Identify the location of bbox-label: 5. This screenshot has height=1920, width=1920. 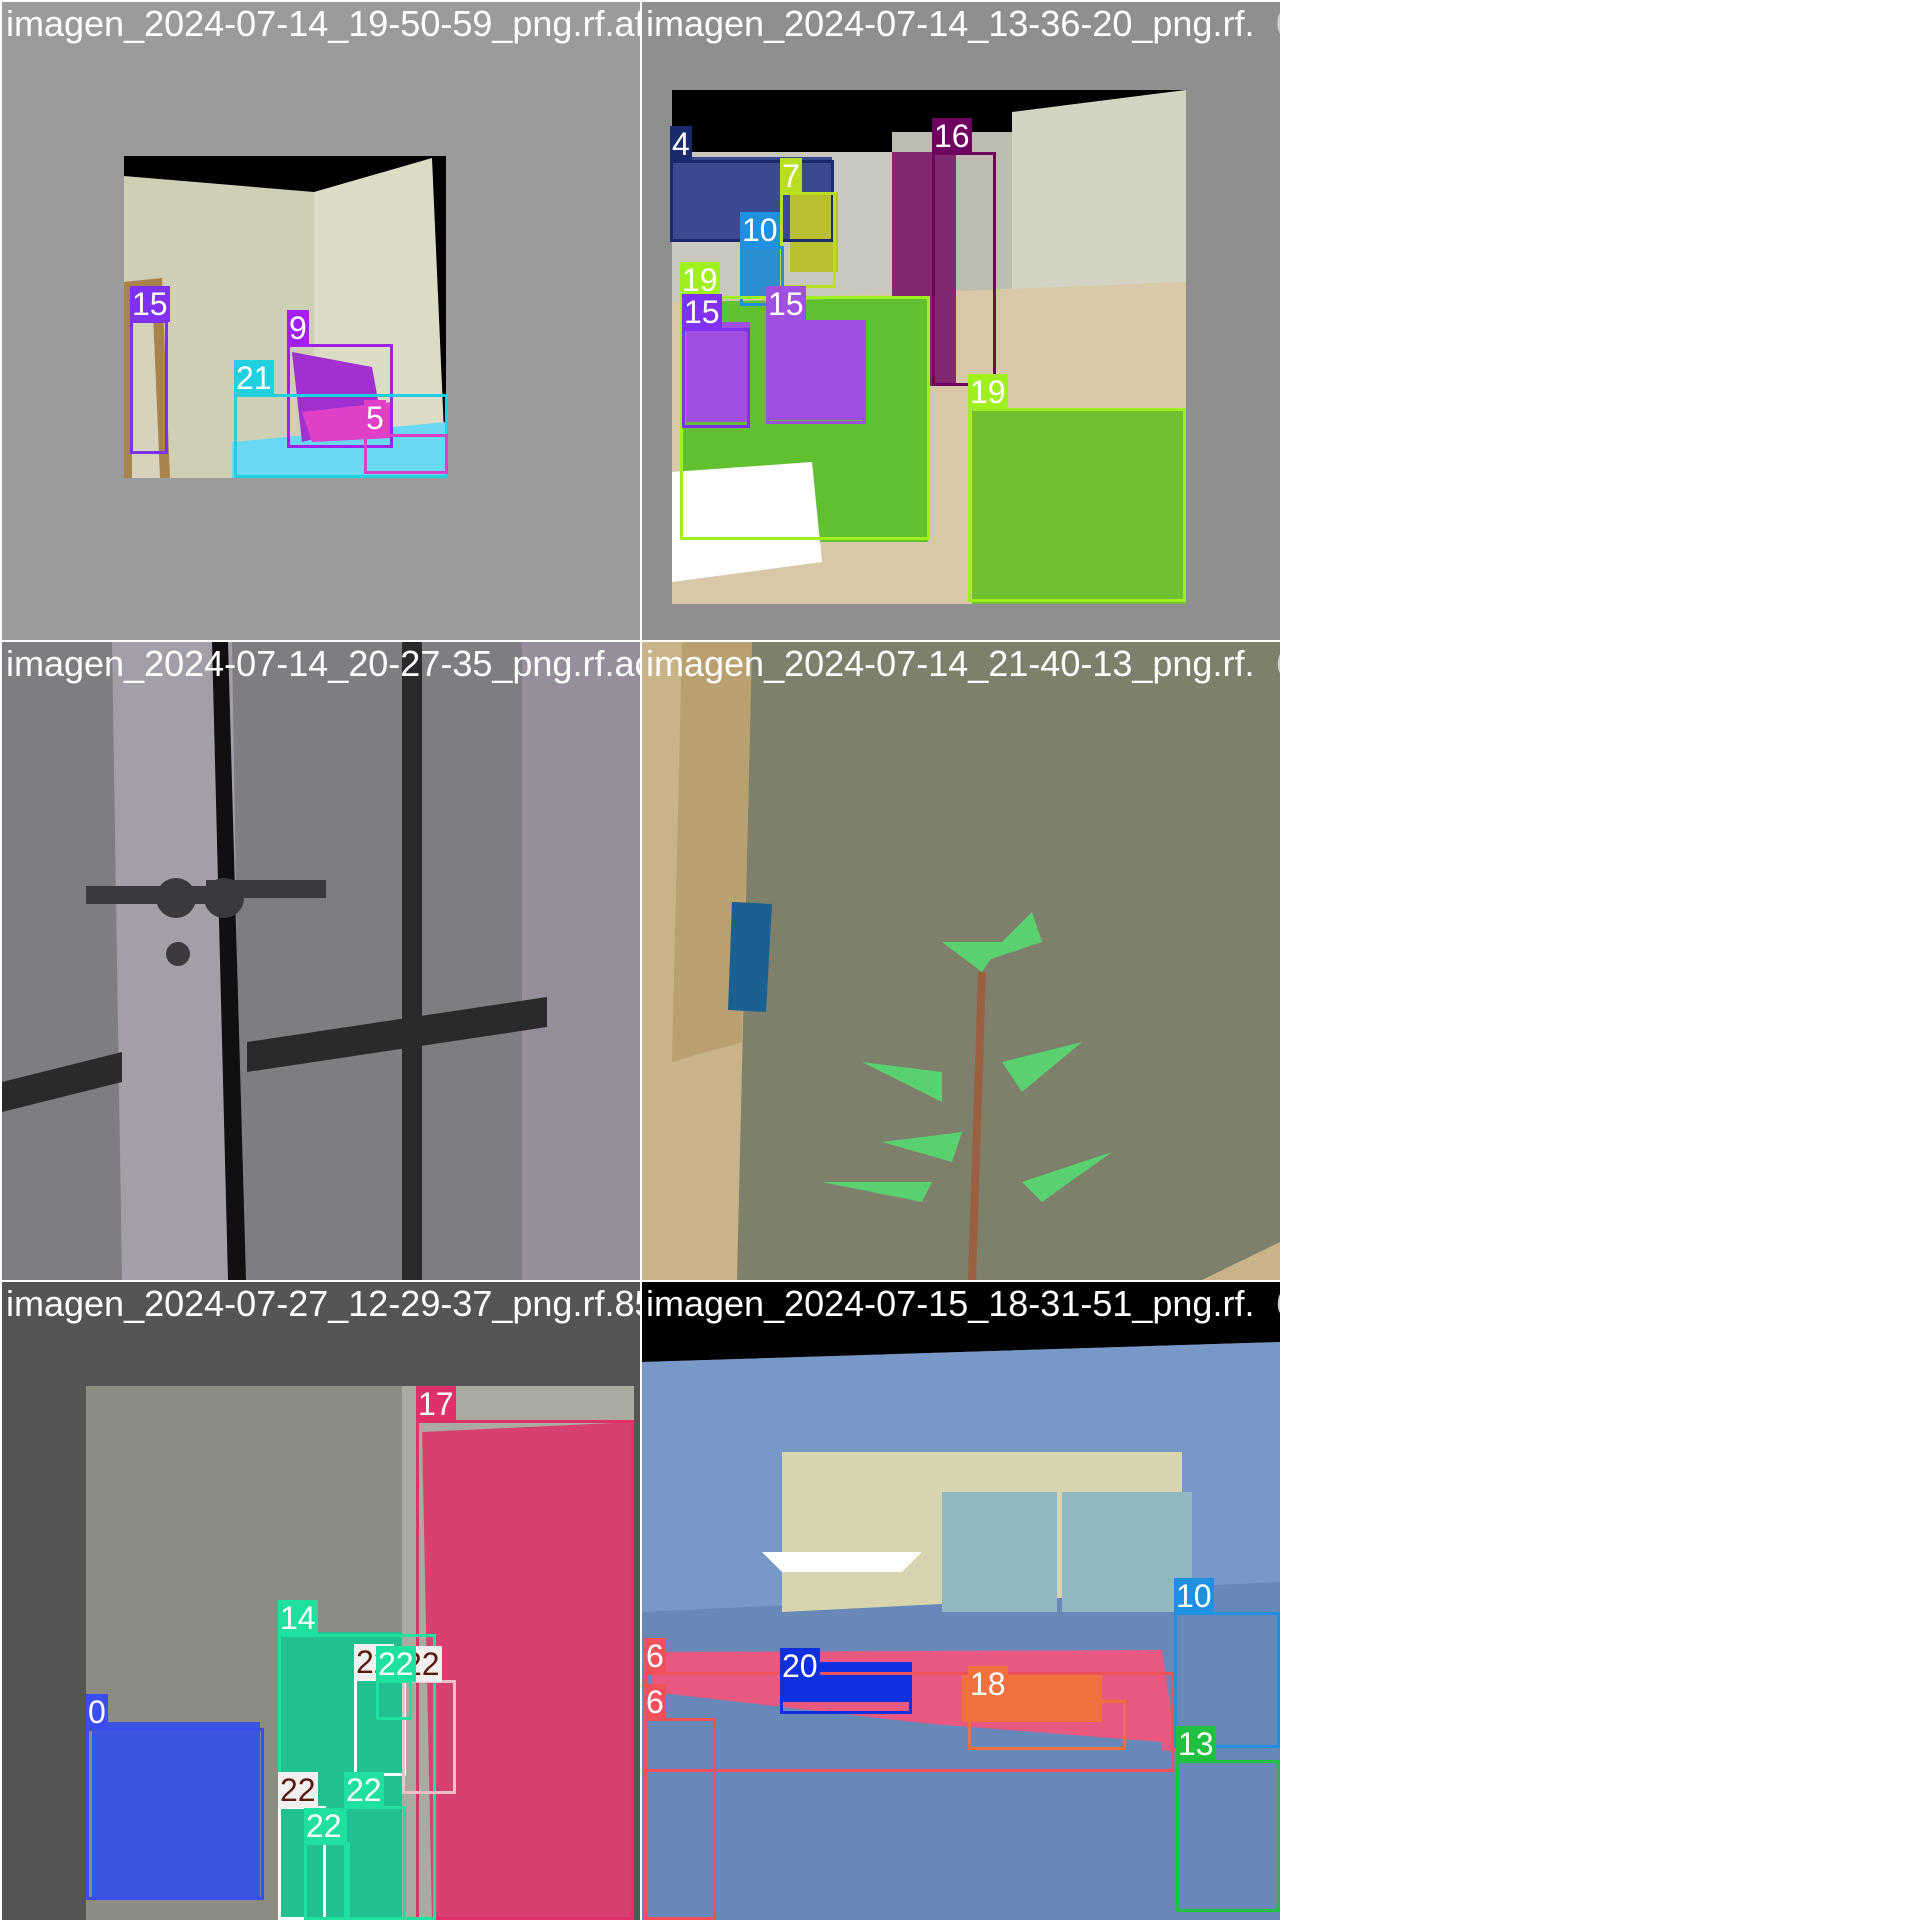
(375, 418).